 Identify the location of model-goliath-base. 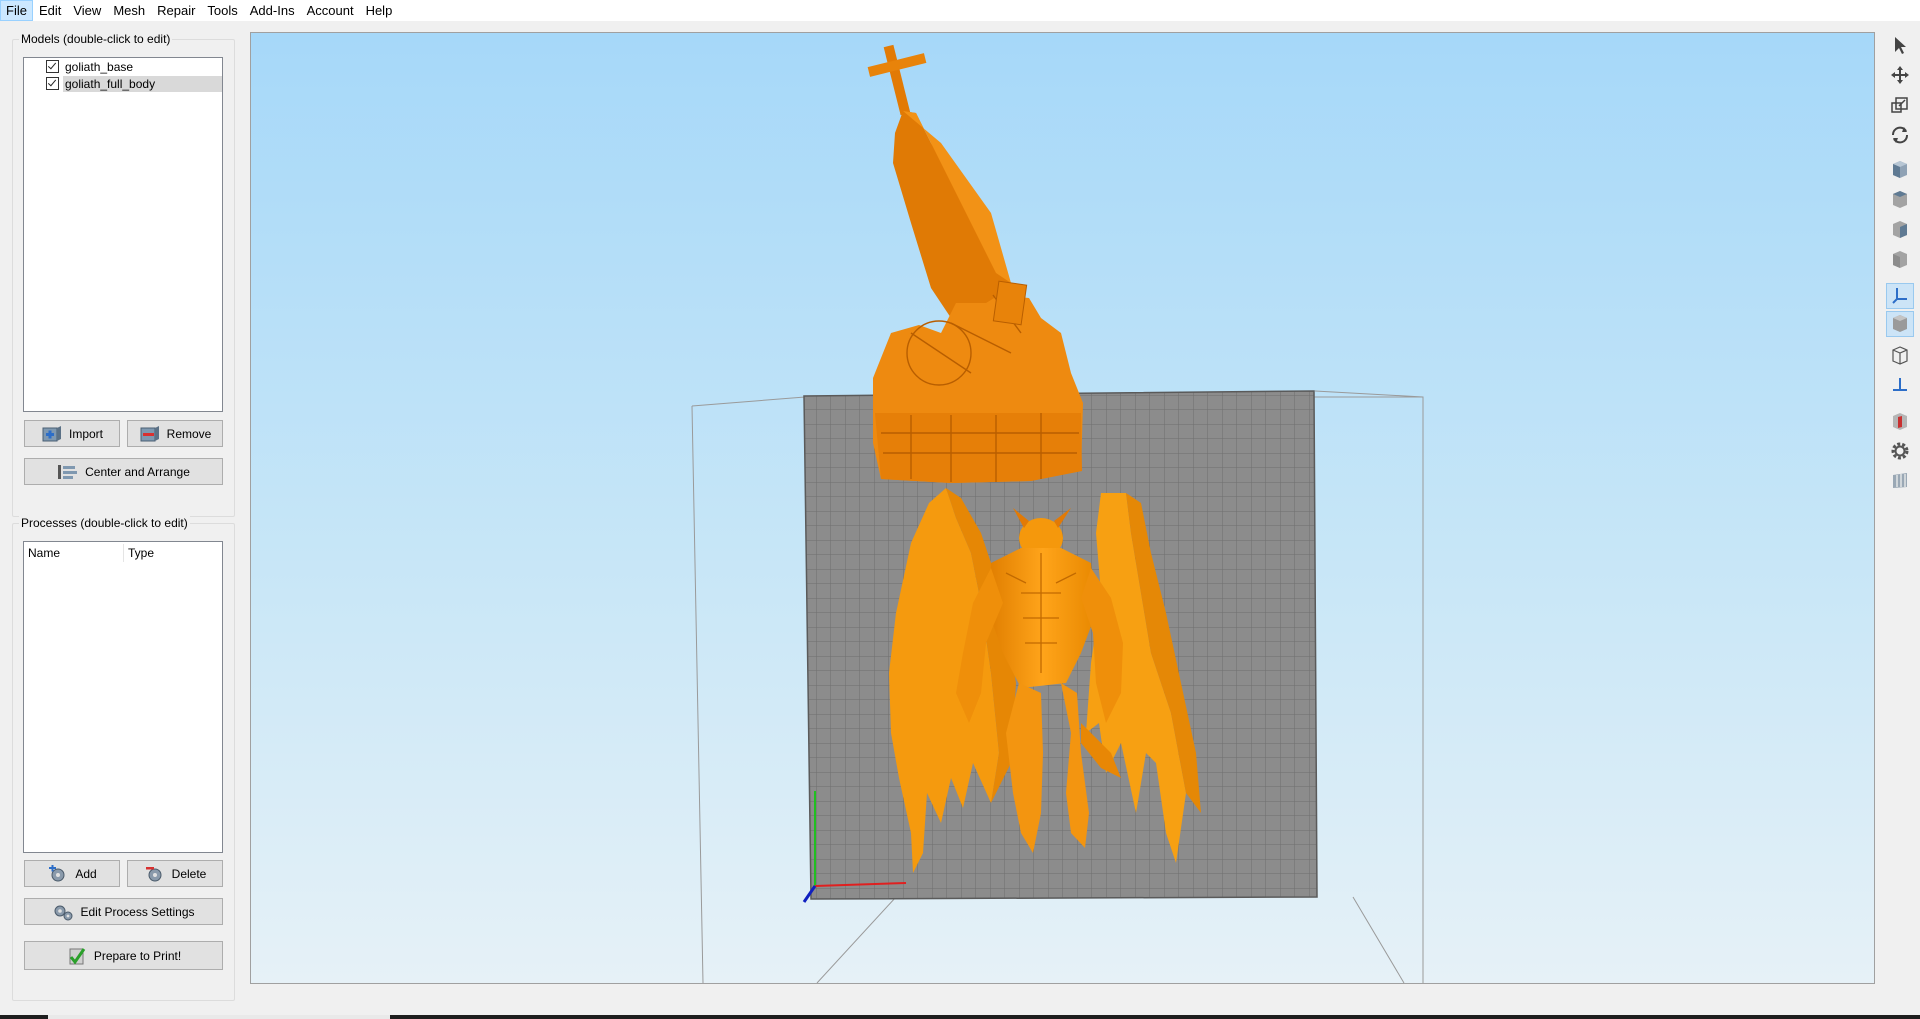
(975, 263).